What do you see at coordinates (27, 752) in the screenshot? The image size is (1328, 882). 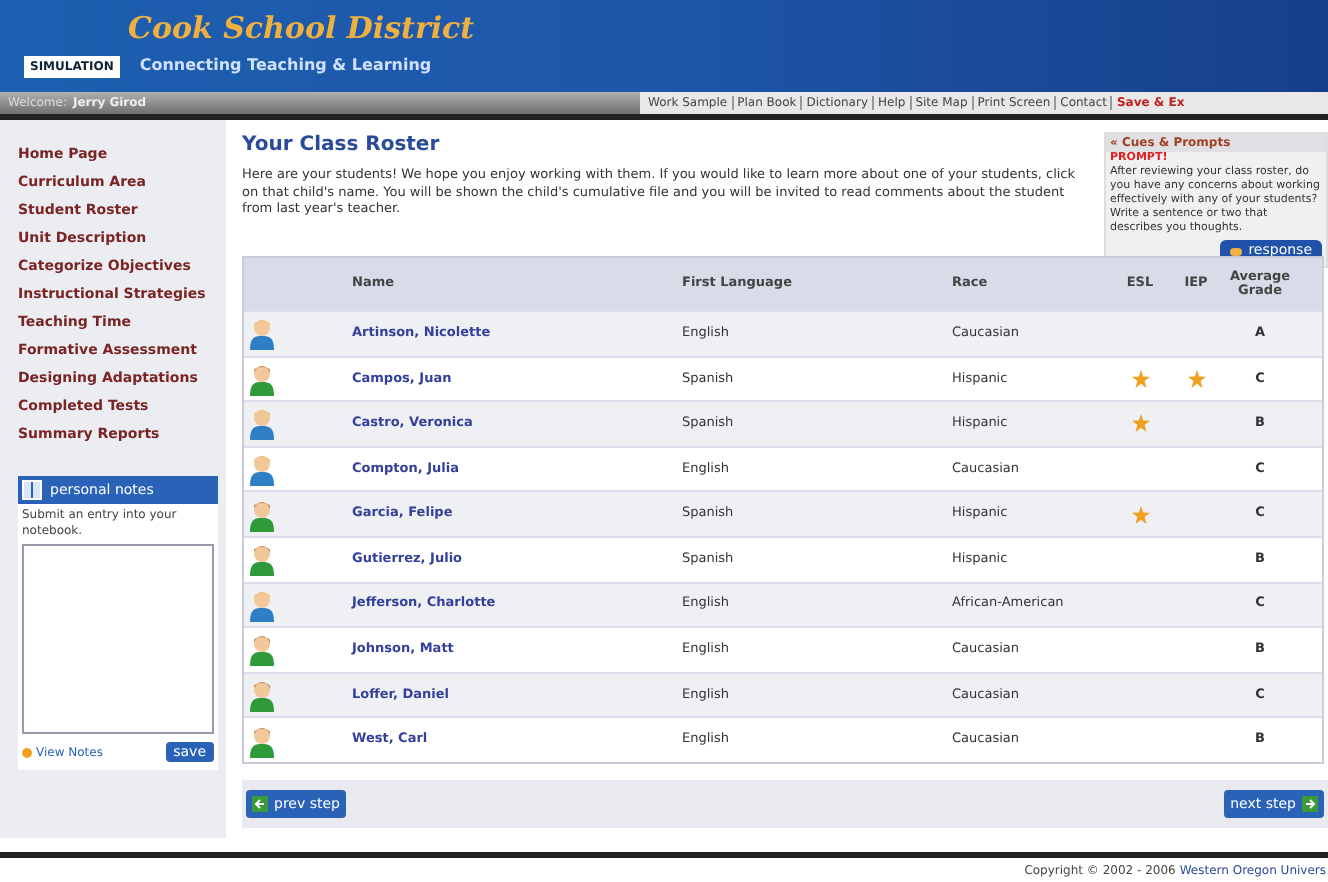 I see `bullet-icon` at bounding box center [27, 752].